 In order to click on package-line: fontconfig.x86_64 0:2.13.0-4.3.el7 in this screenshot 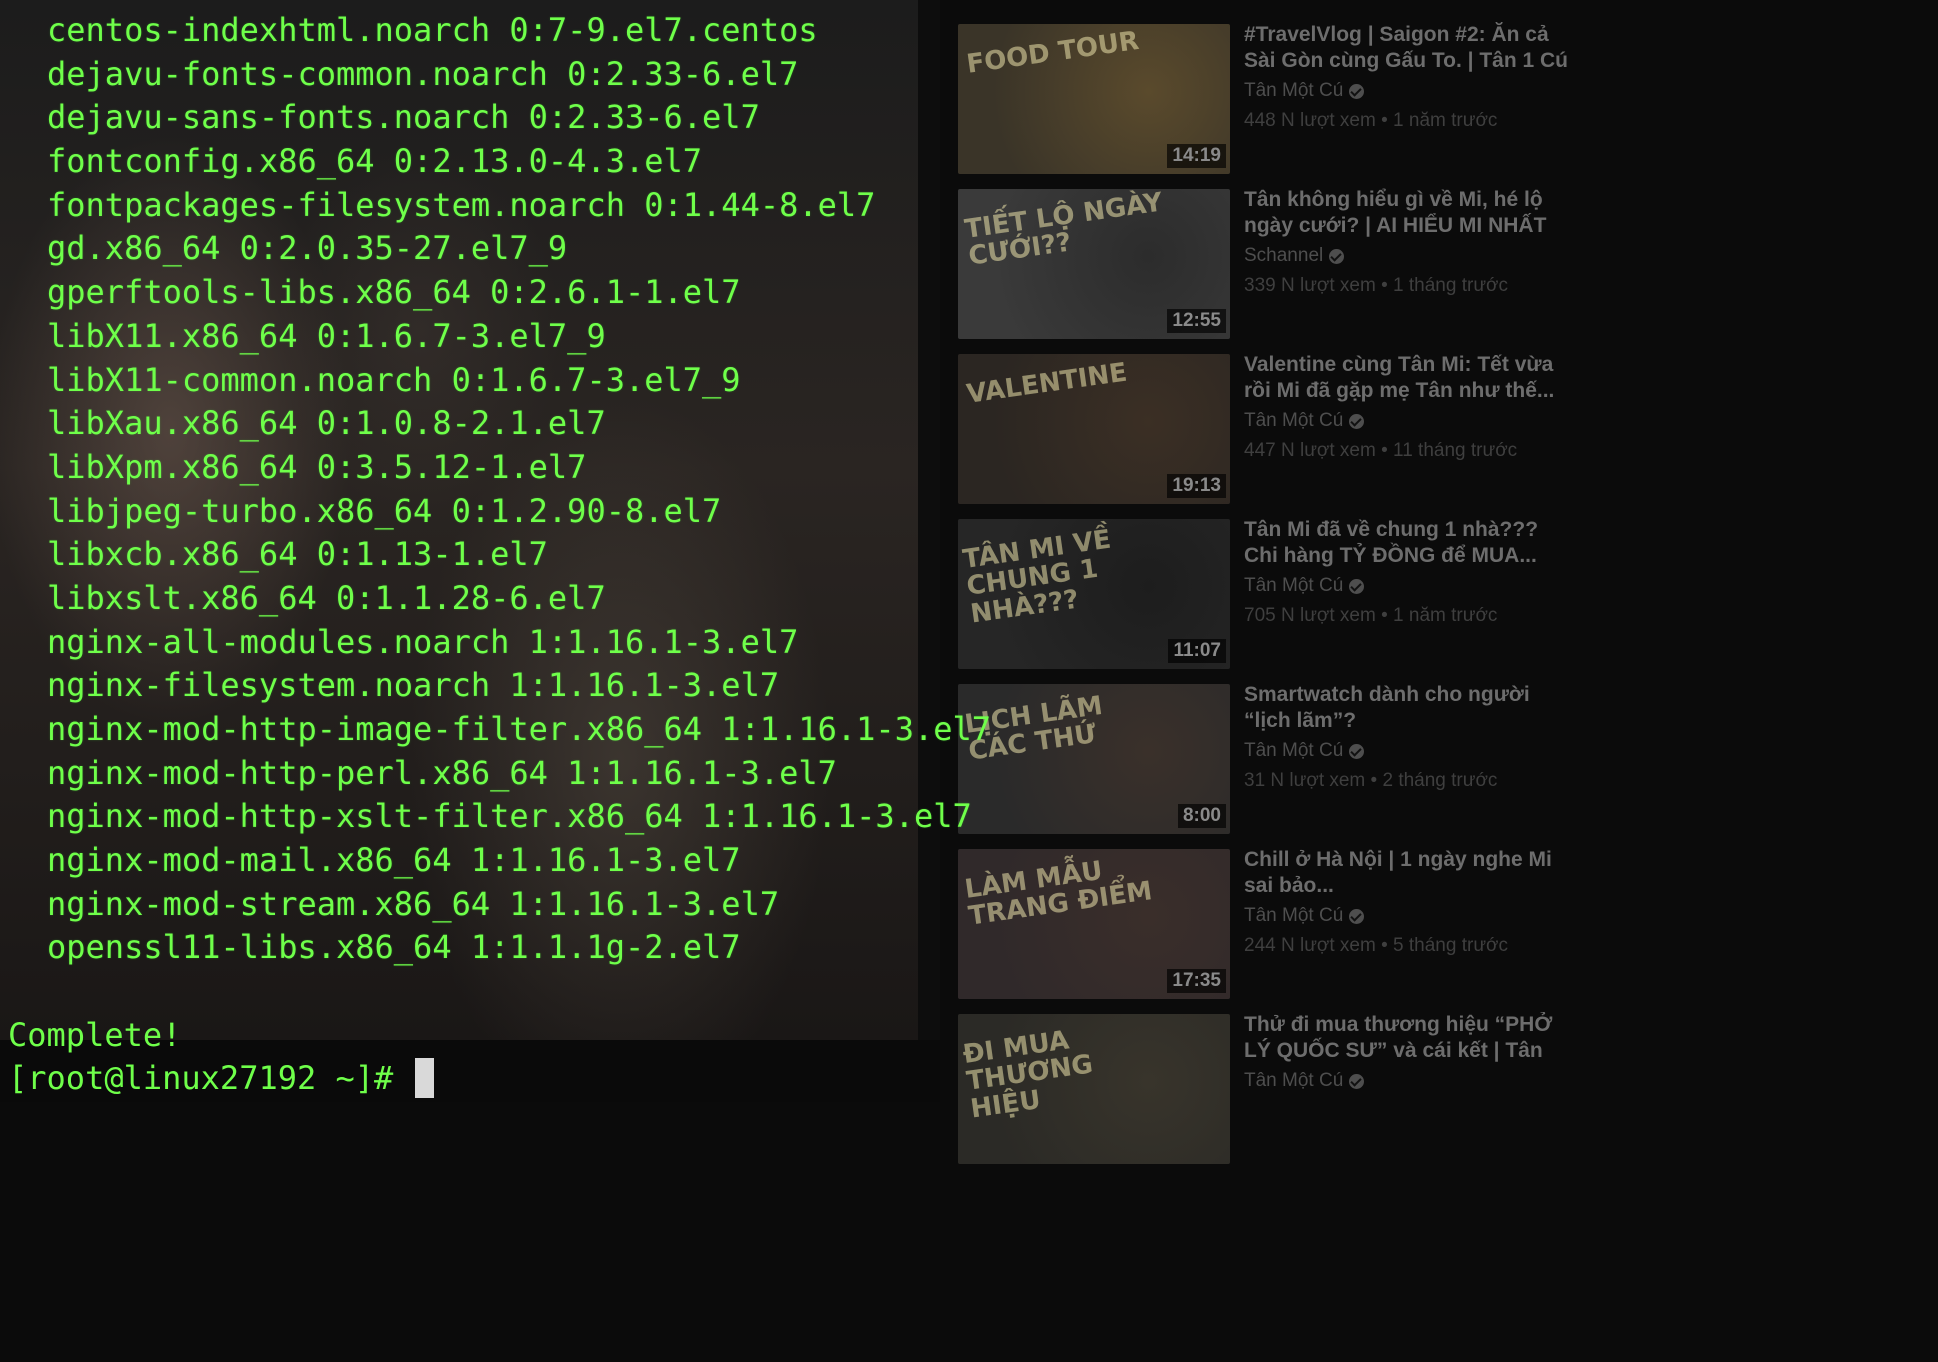, I will do `click(375, 161)`.